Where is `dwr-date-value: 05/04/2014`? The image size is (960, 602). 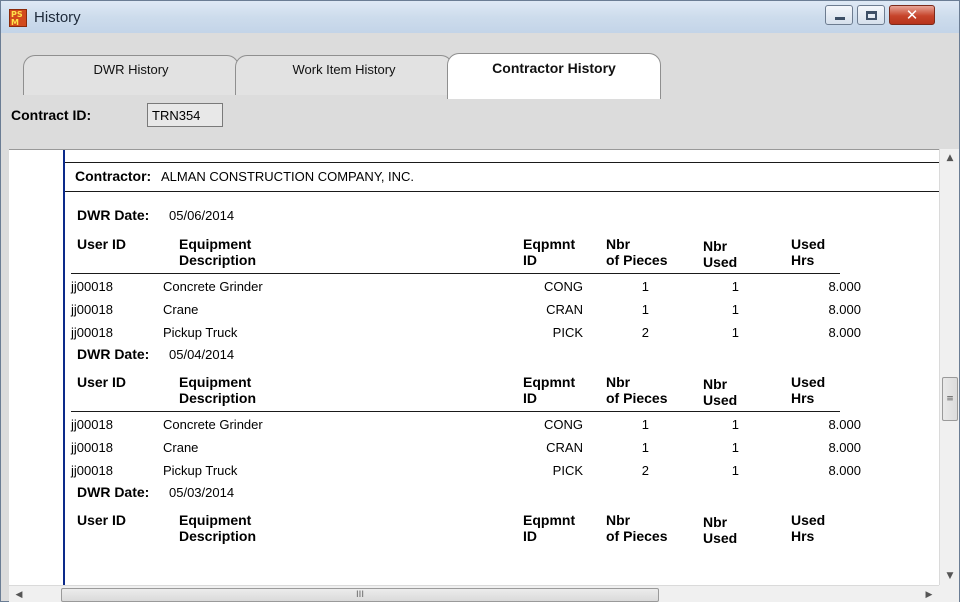
dwr-date-value: 05/04/2014 is located at coordinates (202, 354).